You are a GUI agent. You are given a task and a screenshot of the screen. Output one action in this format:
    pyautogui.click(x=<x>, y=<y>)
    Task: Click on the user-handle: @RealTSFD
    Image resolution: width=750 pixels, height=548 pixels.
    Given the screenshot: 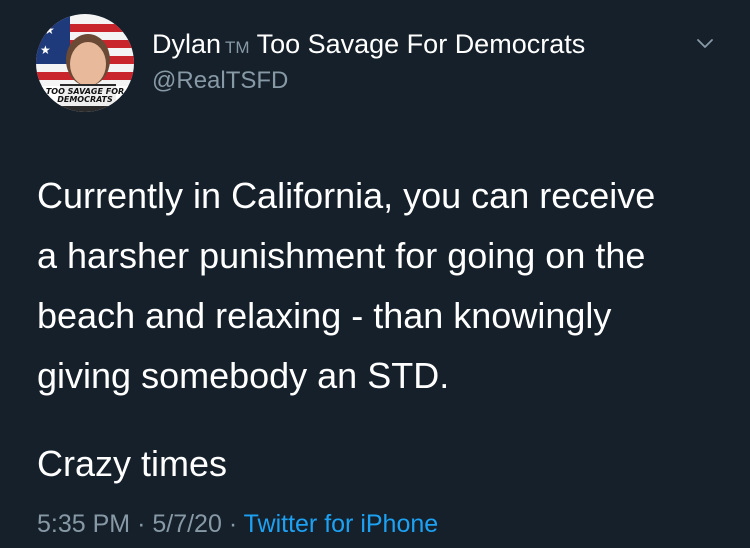 What is the action you would take?
    pyautogui.click(x=220, y=81)
    